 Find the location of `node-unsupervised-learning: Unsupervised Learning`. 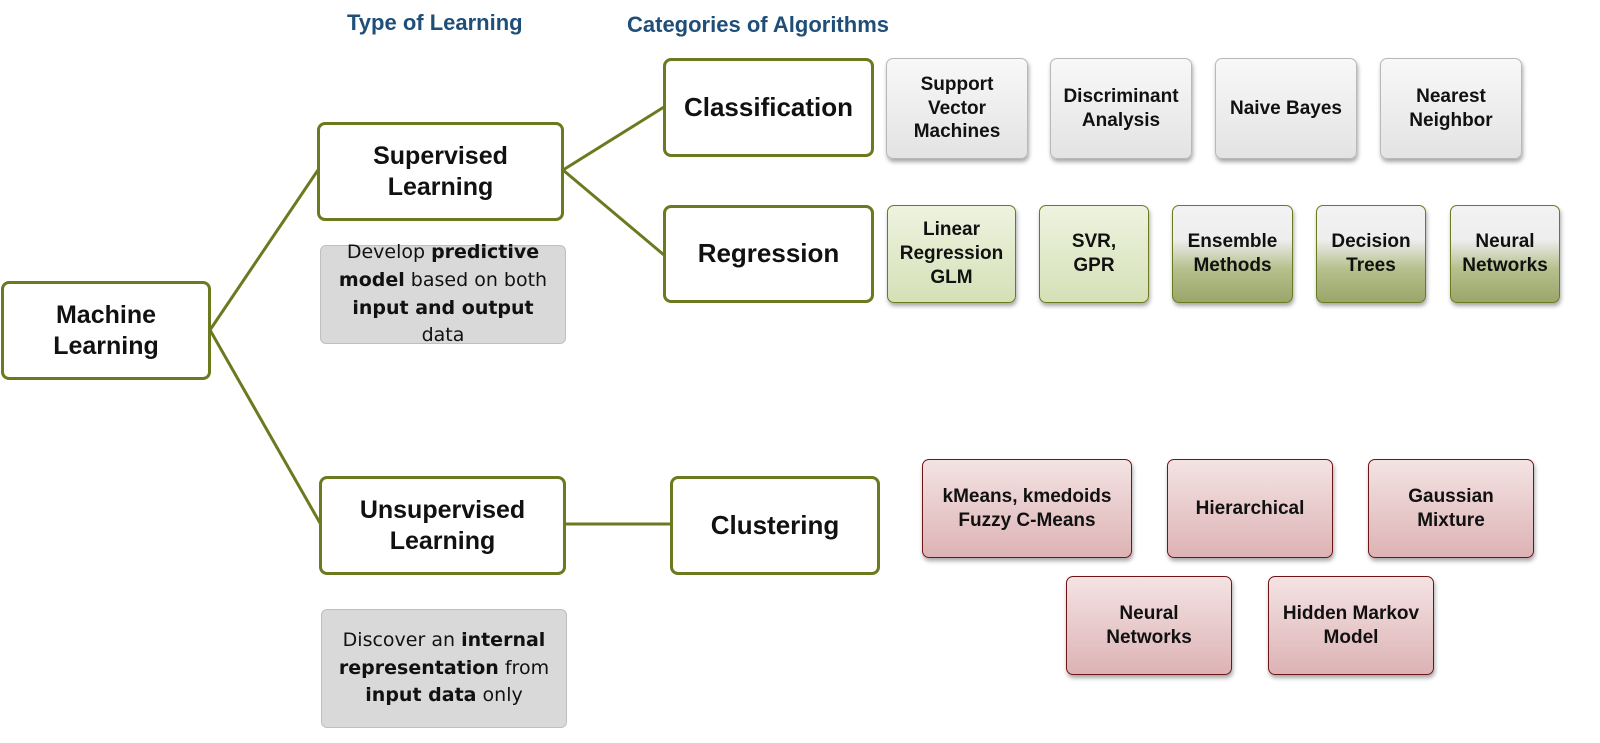

node-unsupervised-learning: Unsupervised Learning is located at coordinates (442, 525).